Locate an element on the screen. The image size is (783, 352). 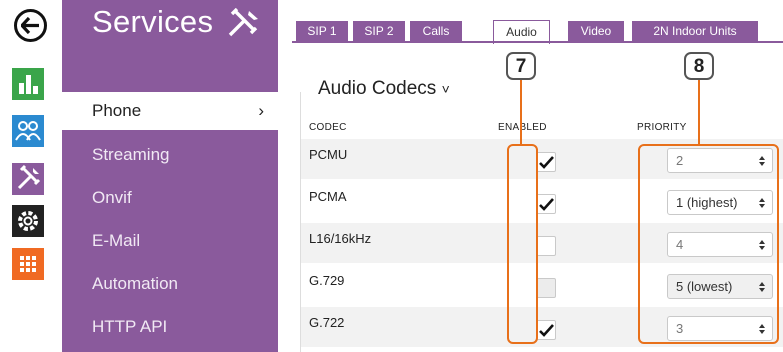
codec-name: G.722 is located at coordinates (327, 322).